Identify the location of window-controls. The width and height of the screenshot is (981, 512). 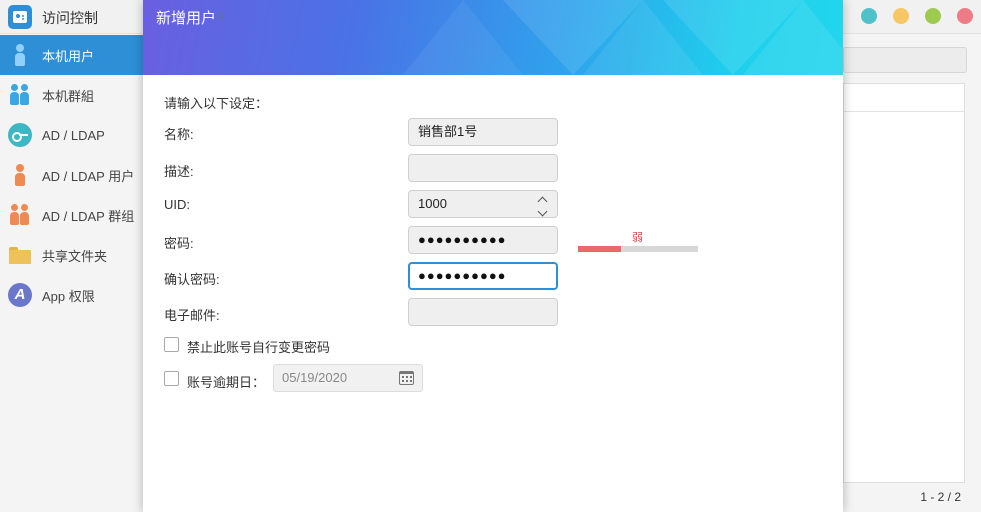
(917, 16).